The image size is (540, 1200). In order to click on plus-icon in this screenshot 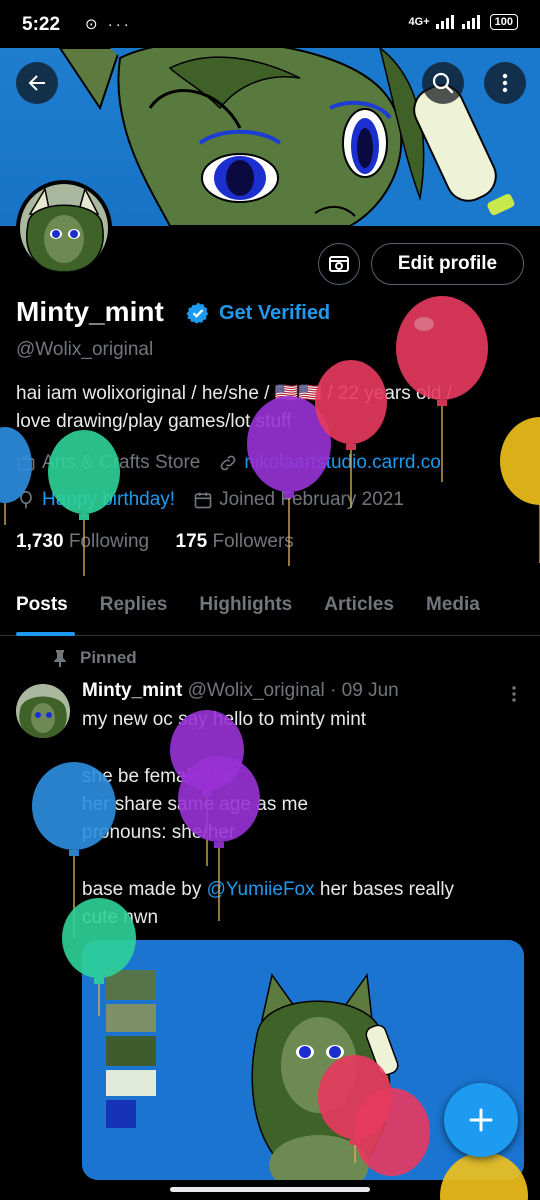, I will do `click(481, 1120)`.